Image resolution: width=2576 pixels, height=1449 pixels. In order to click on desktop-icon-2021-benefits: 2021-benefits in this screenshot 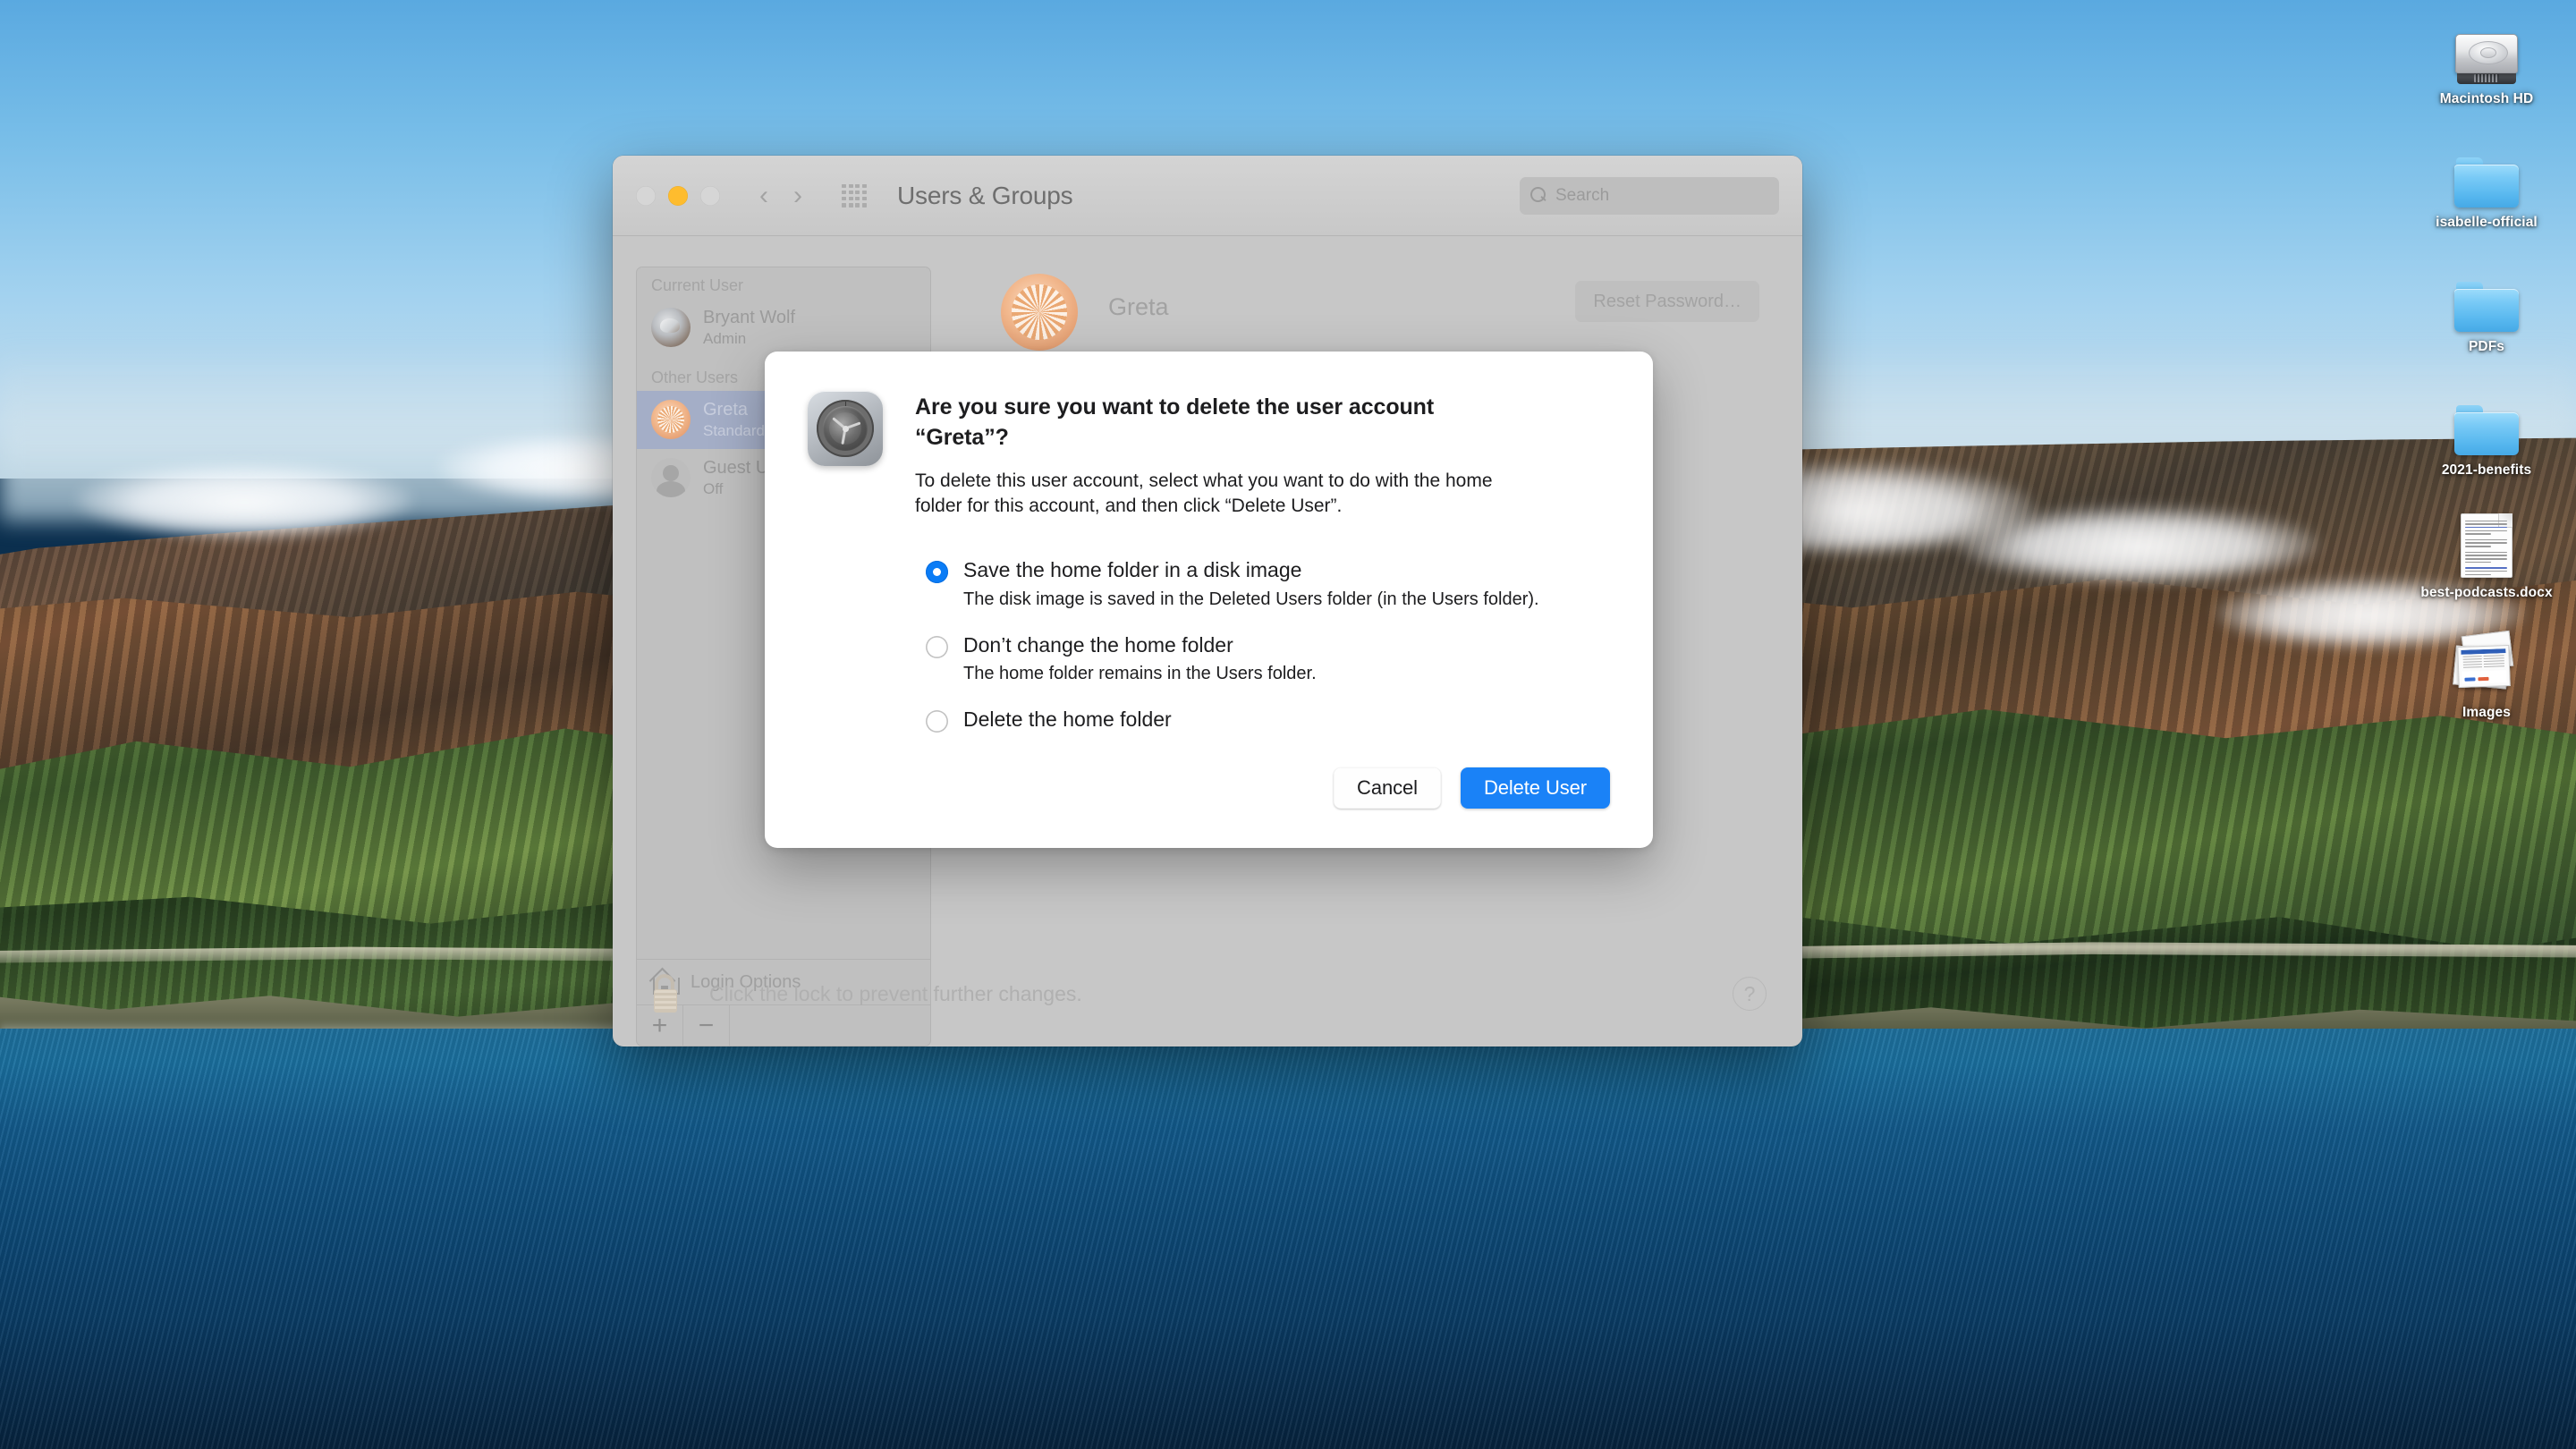, I will do `click(2487, 426)`.